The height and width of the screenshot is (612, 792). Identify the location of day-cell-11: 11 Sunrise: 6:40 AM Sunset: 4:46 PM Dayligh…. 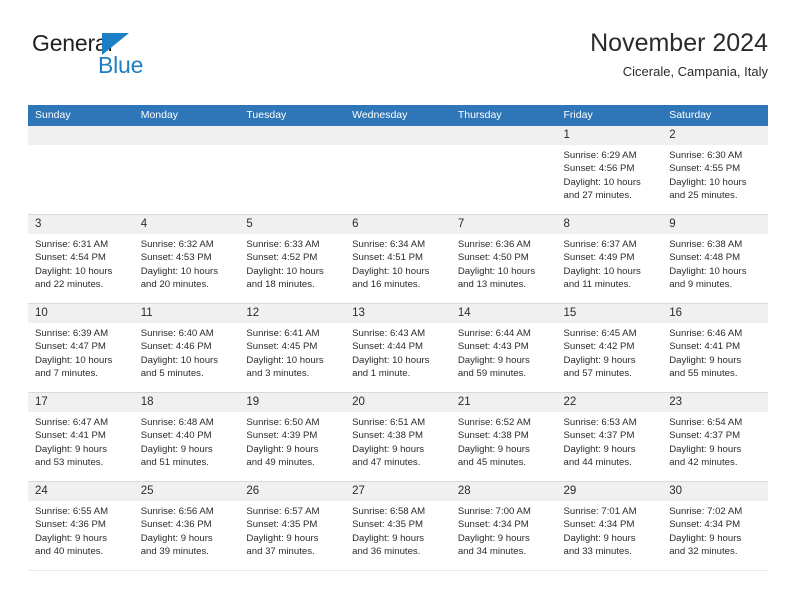
(186, 348).